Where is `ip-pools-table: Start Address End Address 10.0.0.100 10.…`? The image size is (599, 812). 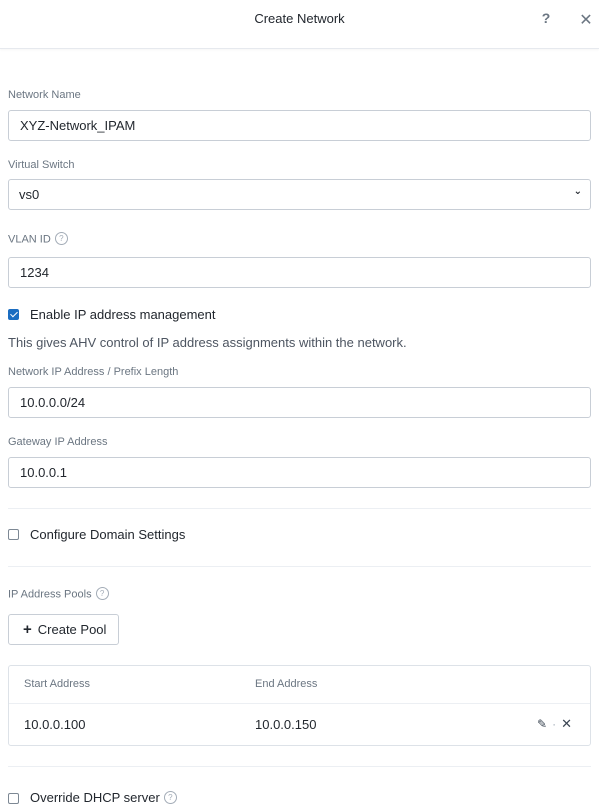
ip-pools-table: Start Address End Address 10.0.0.100 10.… is located at coordinates (299, 705).